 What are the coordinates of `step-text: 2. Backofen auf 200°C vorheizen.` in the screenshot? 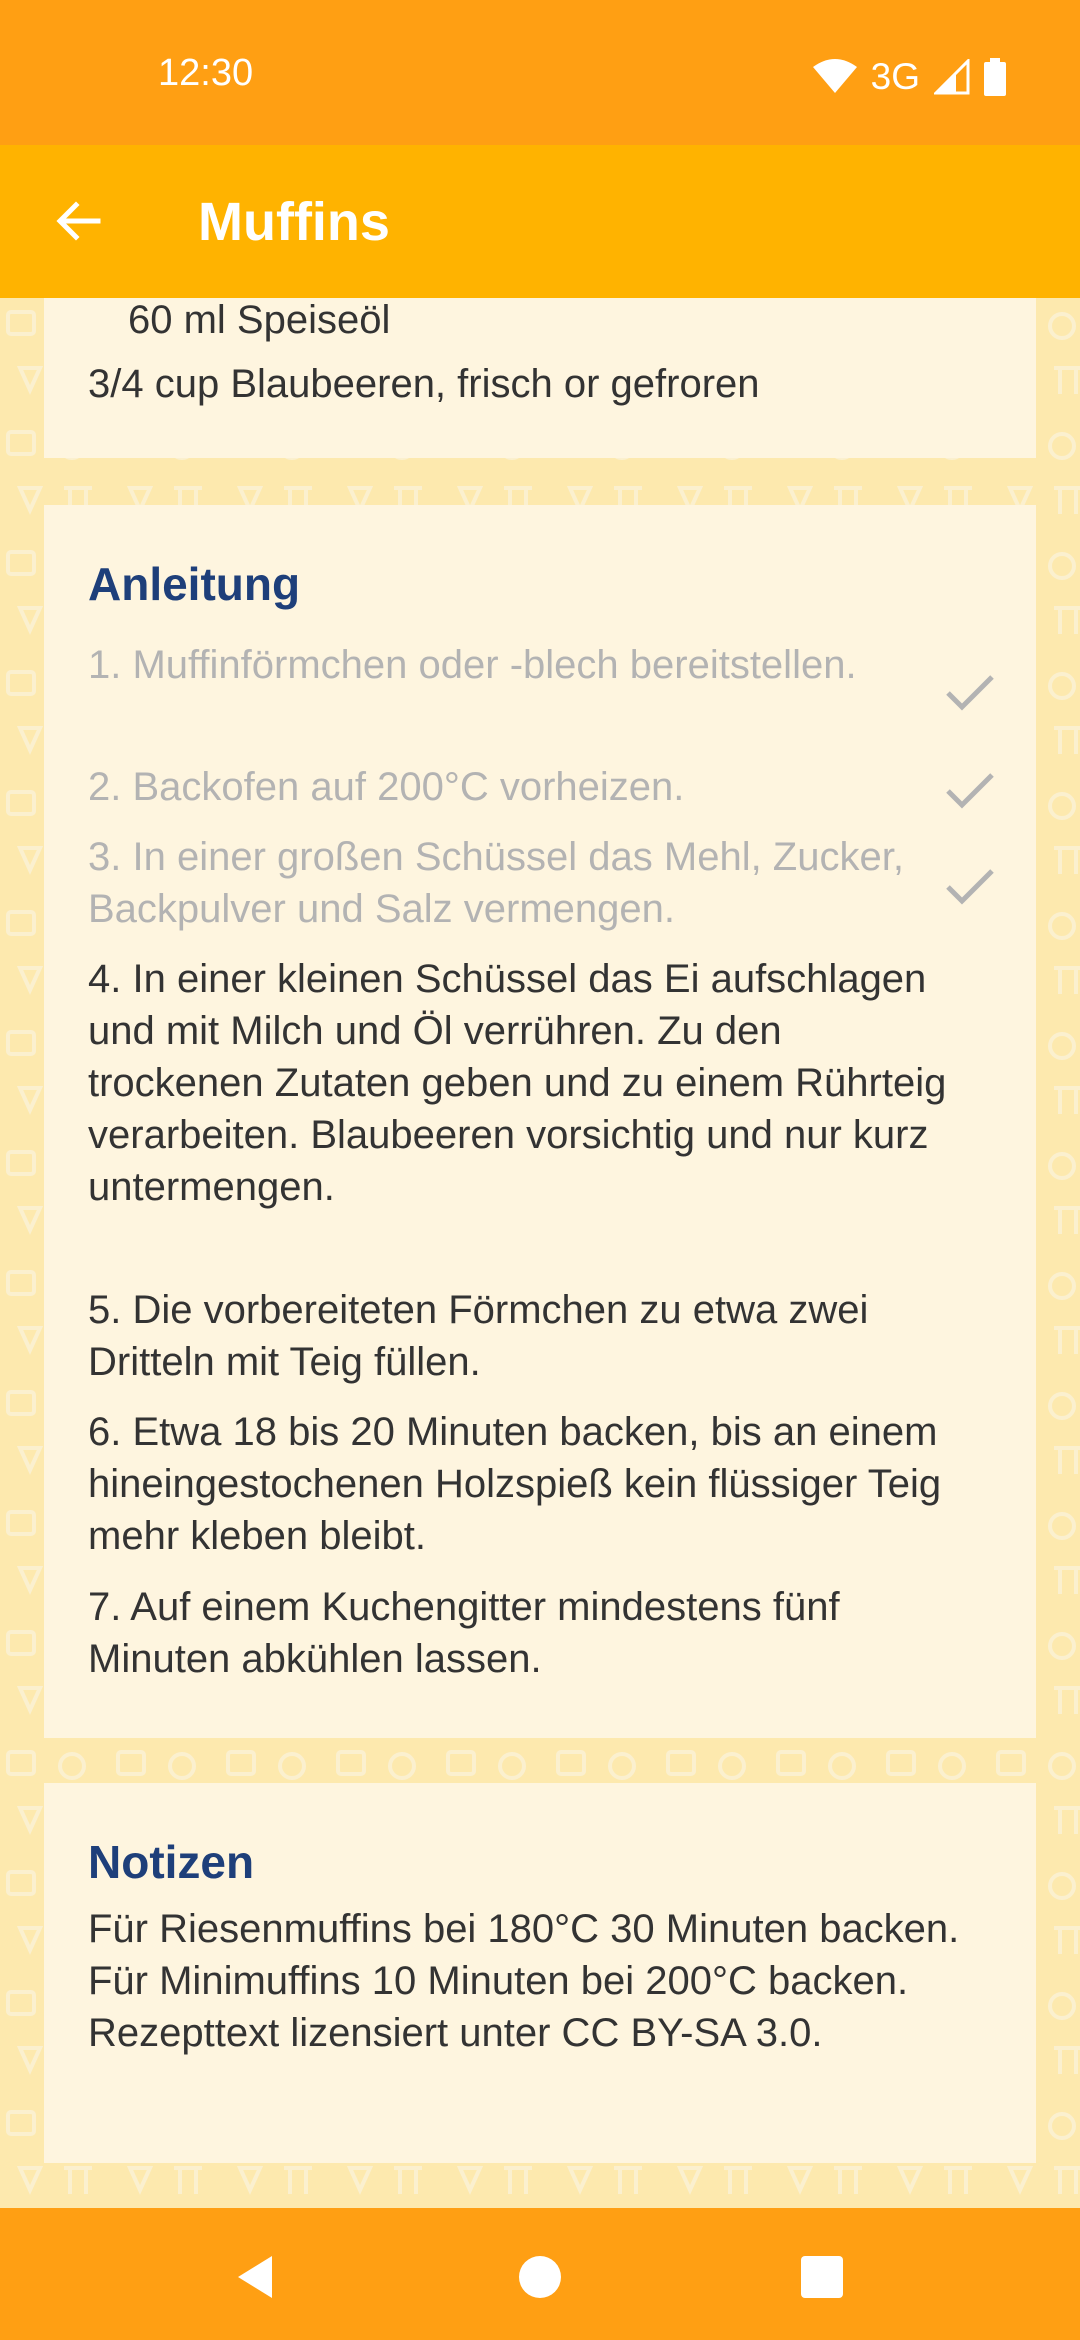 It's located at (386, 787).